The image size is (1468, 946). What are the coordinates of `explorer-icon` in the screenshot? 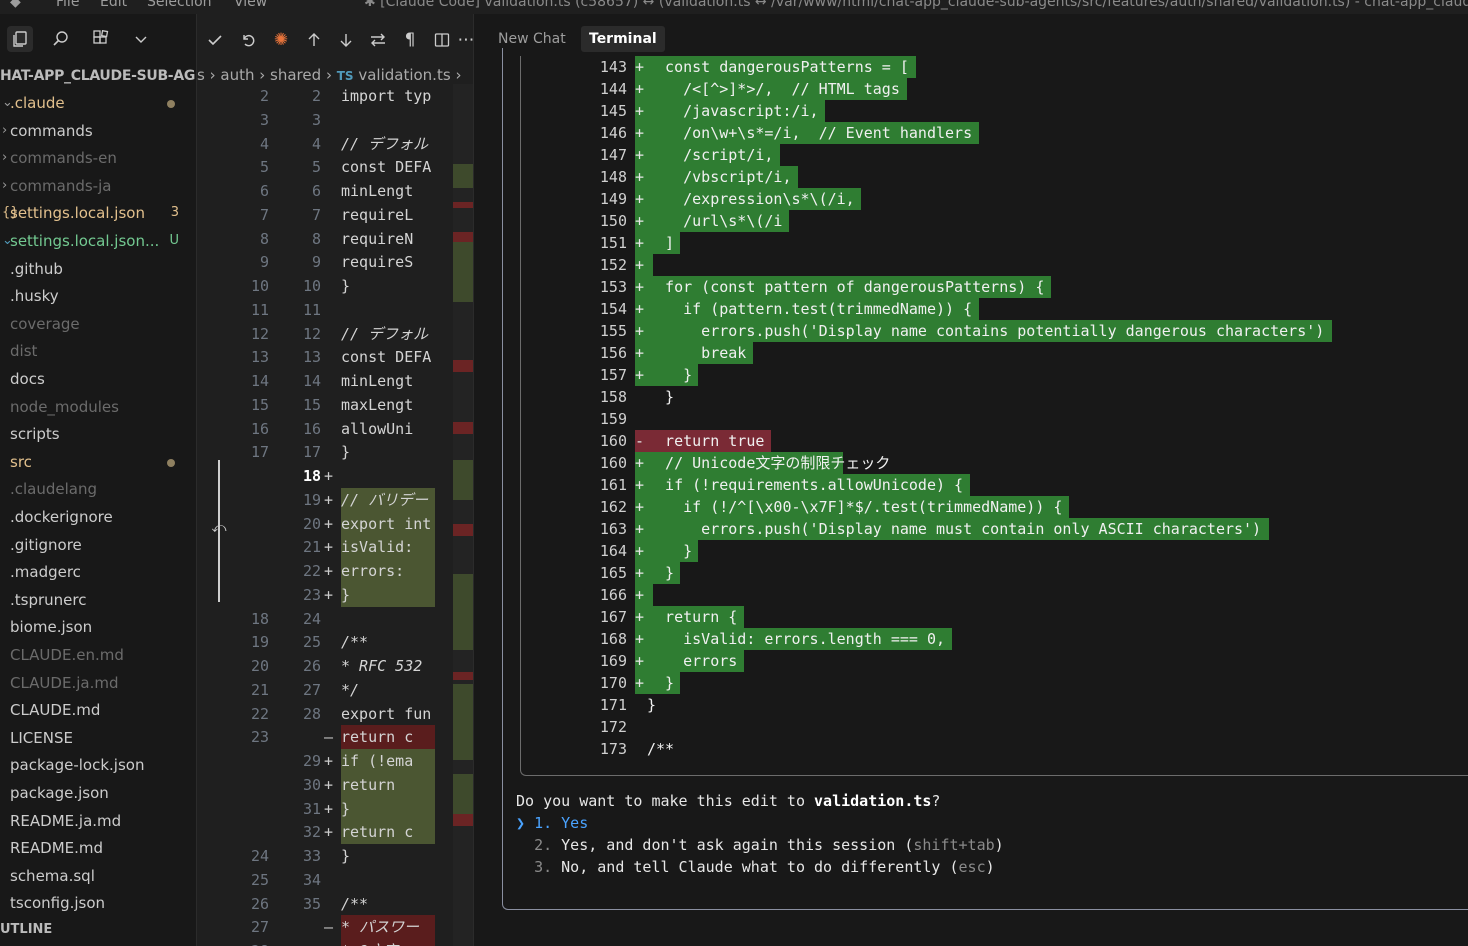 It's located at (20, 39).